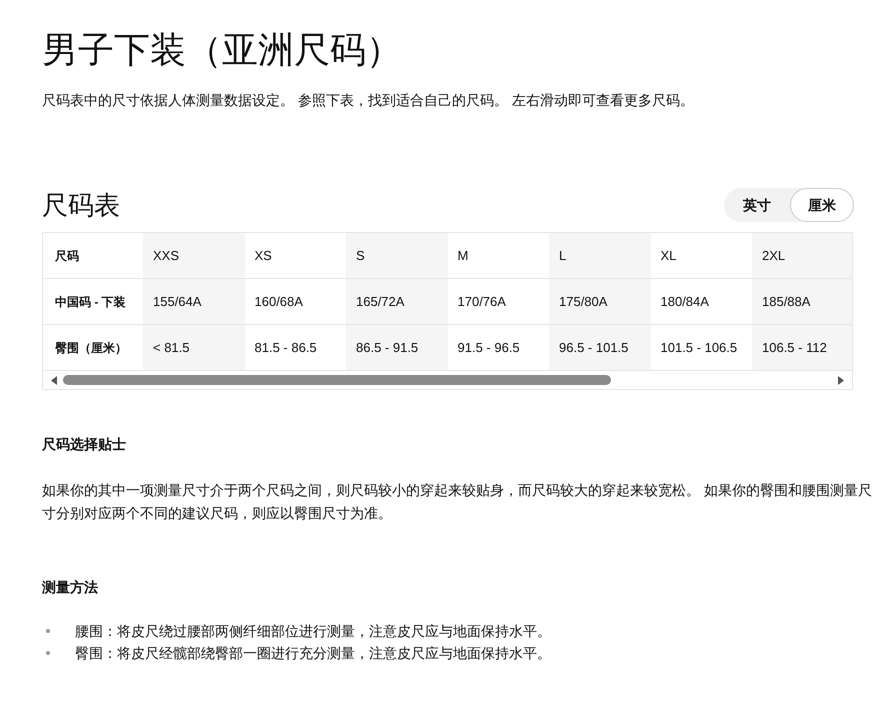 The height and width of the screenshot is (720, 895). Describe the element at coordinates (397, 301) in the screenshot. I see `table-cell: 165/72A` at that location.